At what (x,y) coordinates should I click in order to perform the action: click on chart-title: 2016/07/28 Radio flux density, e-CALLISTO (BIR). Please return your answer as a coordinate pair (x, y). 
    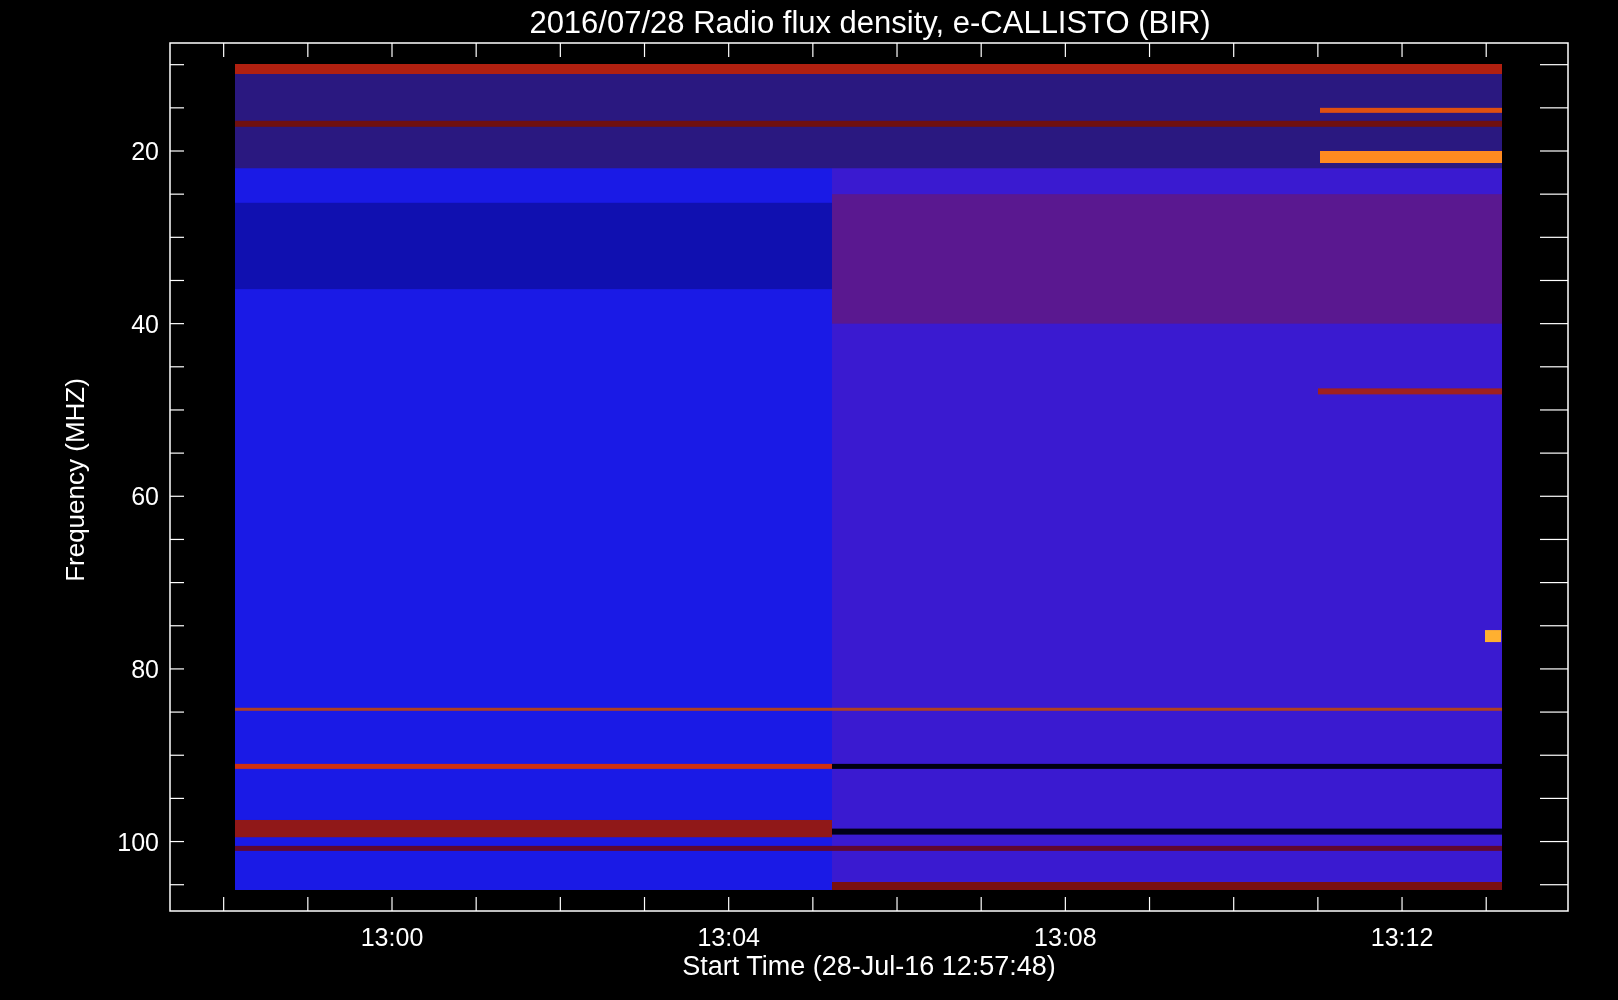
    Looking at the image, I should click on (870, 22).